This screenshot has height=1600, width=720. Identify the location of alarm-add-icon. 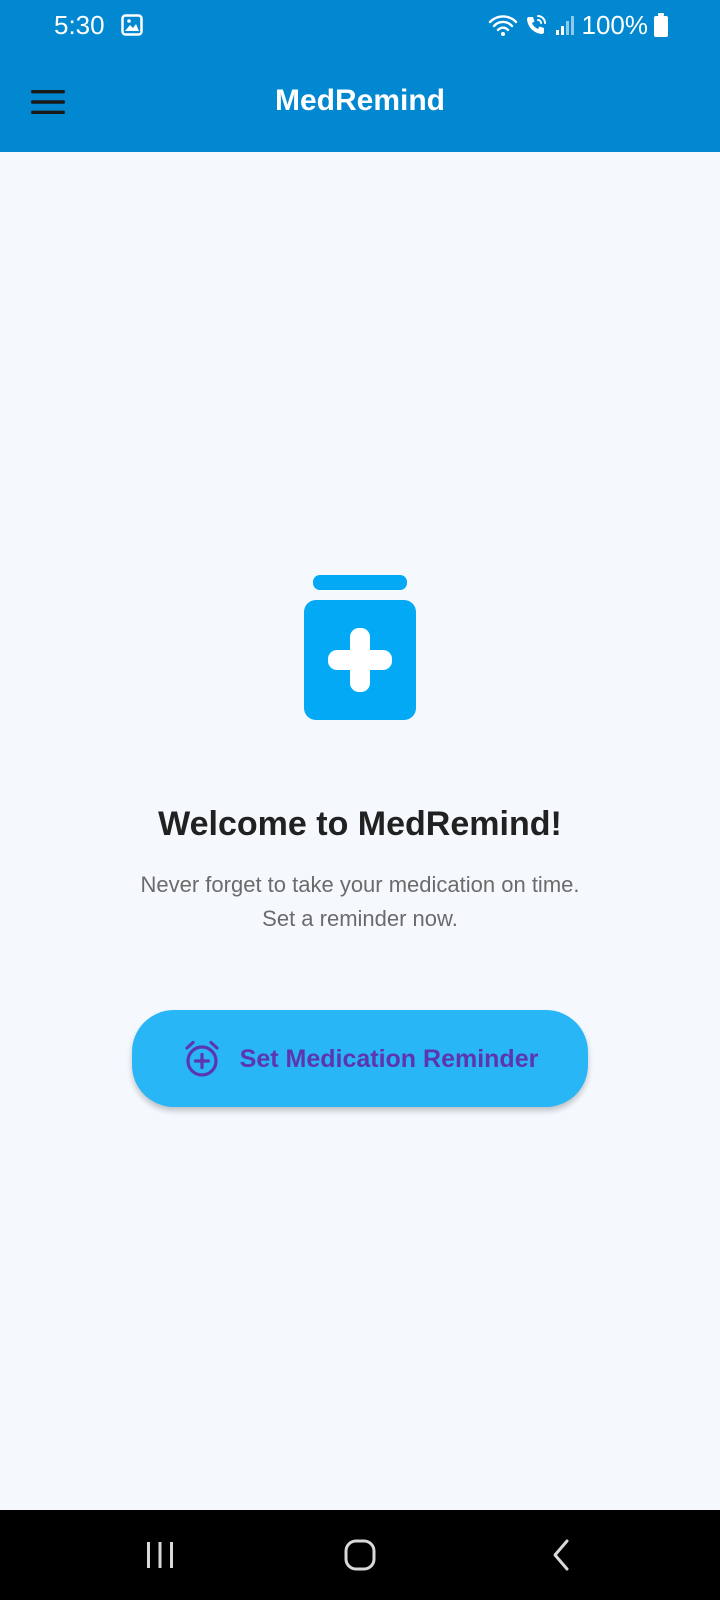
(202, 1058).